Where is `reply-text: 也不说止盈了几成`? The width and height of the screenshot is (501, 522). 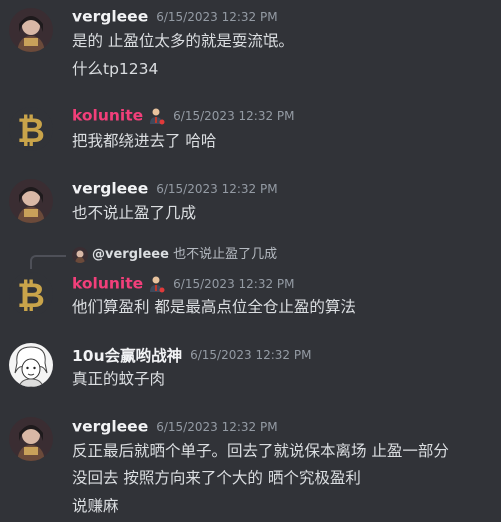
reply-text: 也不说止盈了几成 is located at coordinates (225, 254).